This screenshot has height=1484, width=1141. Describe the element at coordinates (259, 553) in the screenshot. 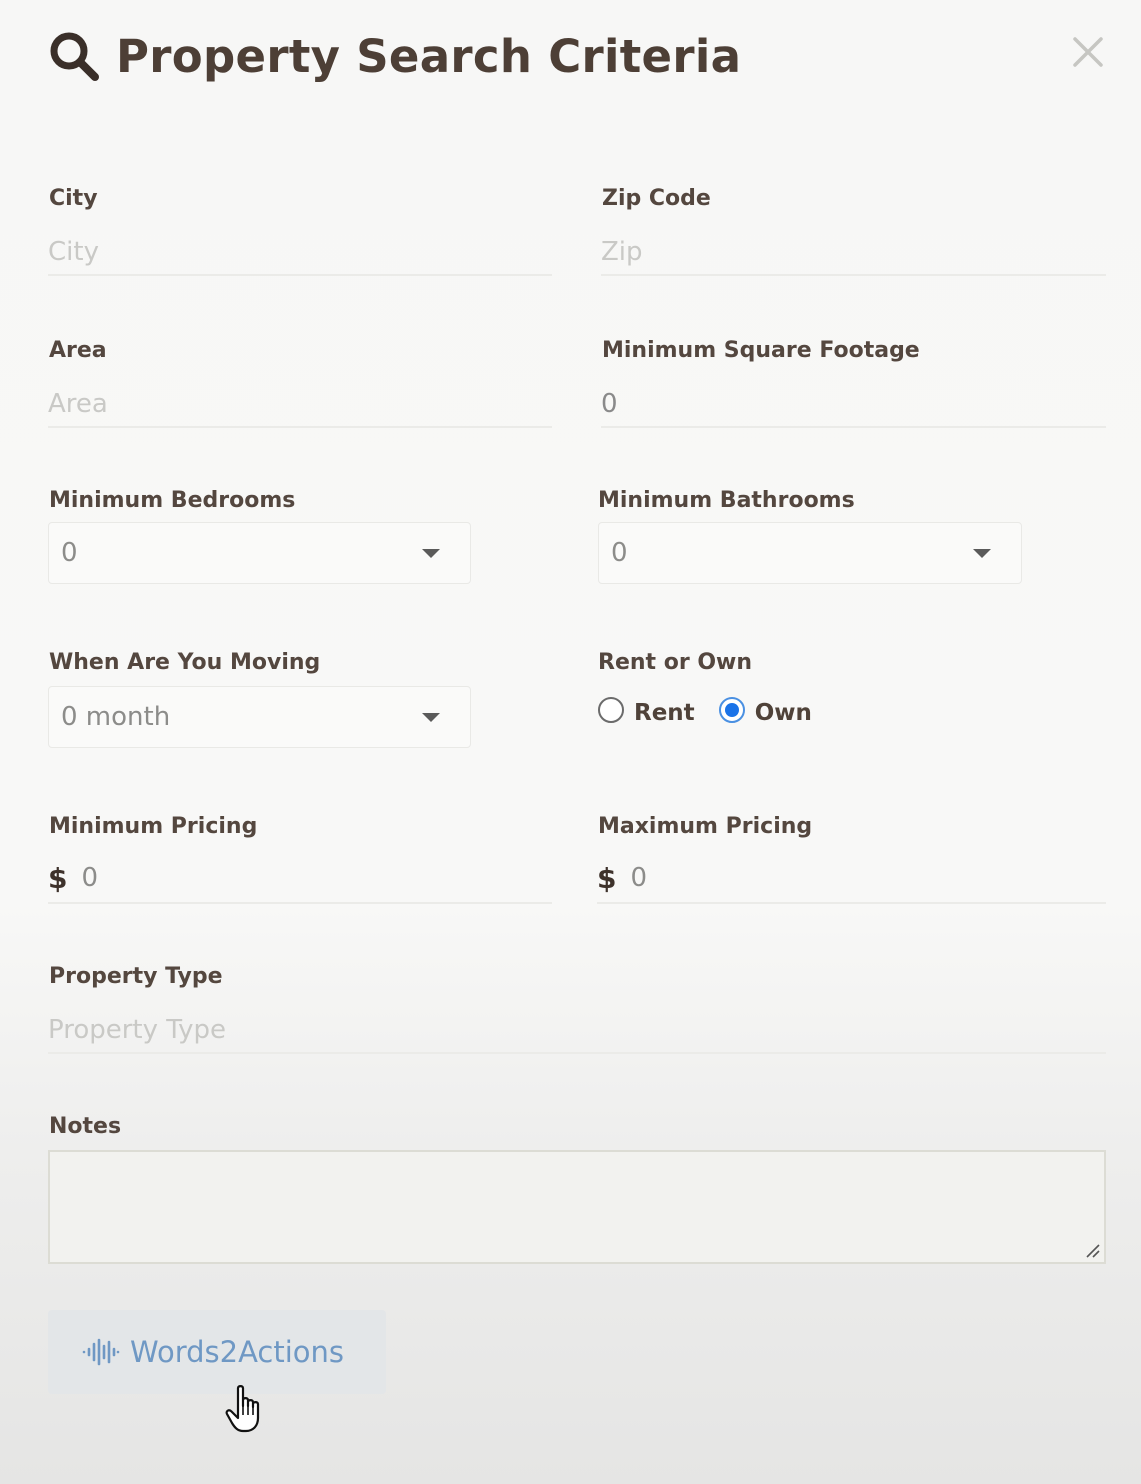

I see `min-bedrooms-select: 0` at that location.